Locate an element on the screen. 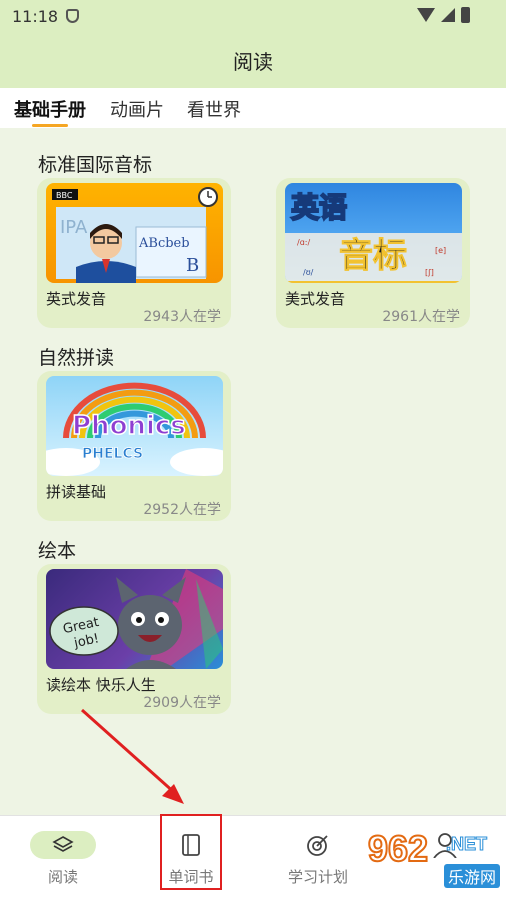 The image size is (506, 900). page-title: 阅读 is located at coordinates (253, 61).